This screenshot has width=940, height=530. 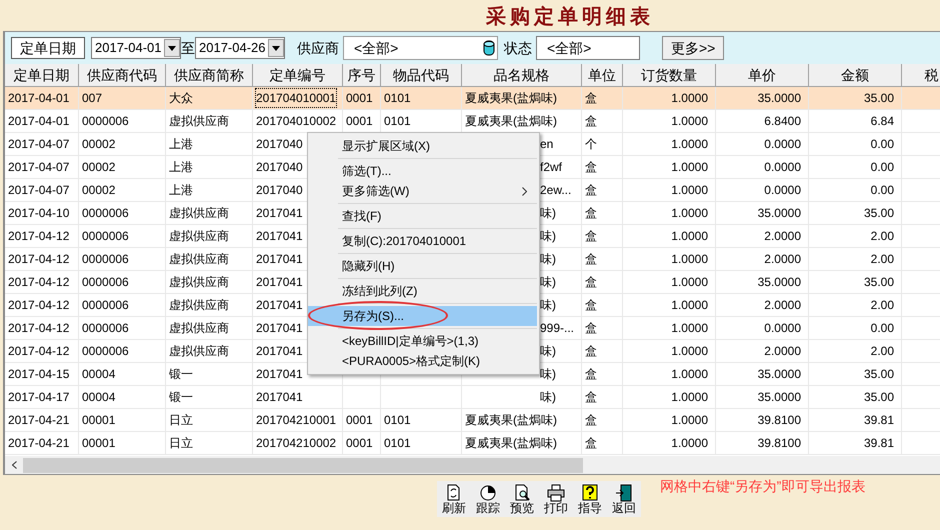 What do you see at coordinates (693, 48) in the screenshot?
I see `more-button: 更多>>` at bounding box center [693, 48].